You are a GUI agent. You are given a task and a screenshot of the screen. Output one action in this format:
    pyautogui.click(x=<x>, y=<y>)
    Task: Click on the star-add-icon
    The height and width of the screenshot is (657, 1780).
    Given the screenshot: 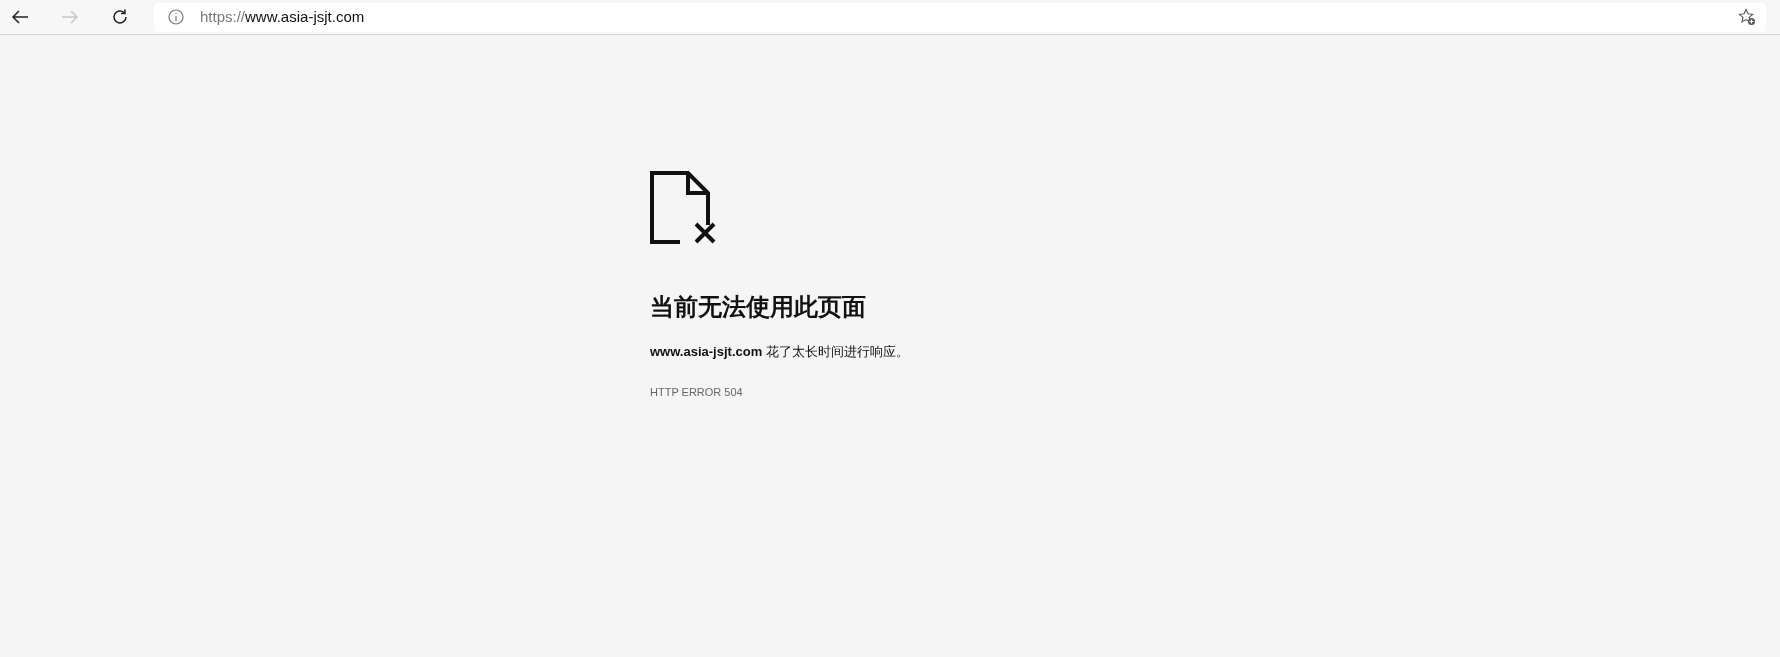 What is the action you would take?
    pyautogui.click(x=1747, y=17)
    